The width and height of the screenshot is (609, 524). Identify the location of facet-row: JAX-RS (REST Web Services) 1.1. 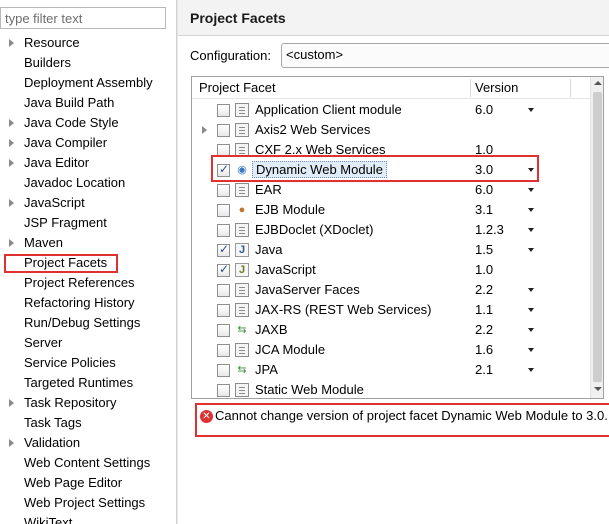
(391, 310).